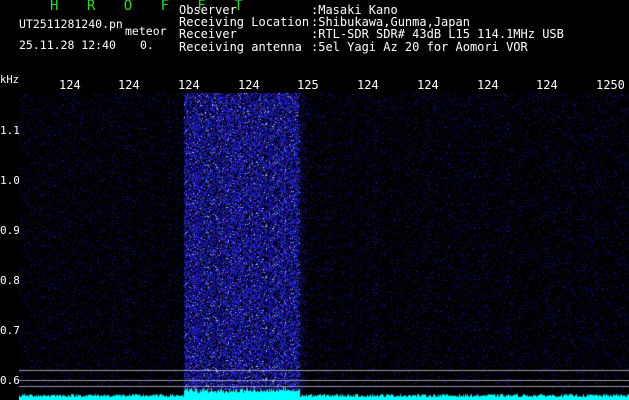 The image size is (629, 400). Describe the element at coordinates (10, 280) in the screenshot. I see `y-tick-label: 0.8` at that location.